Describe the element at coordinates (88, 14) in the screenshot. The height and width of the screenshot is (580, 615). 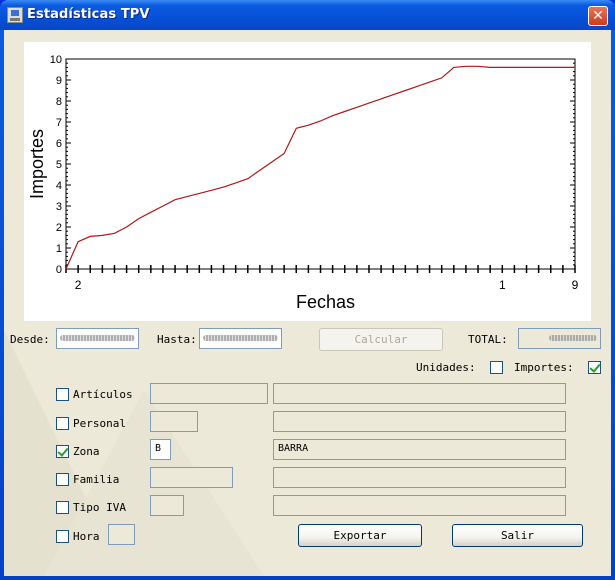
I see `window-title: Estadísticas TPV` at that location.